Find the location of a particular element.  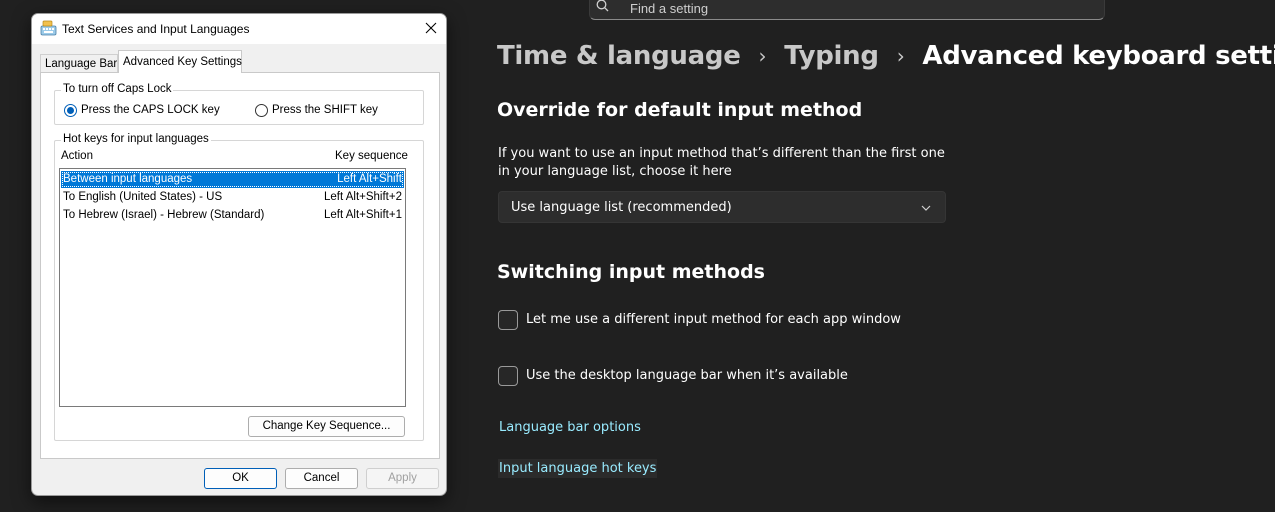

close-button is located at coordinates (431, 28).